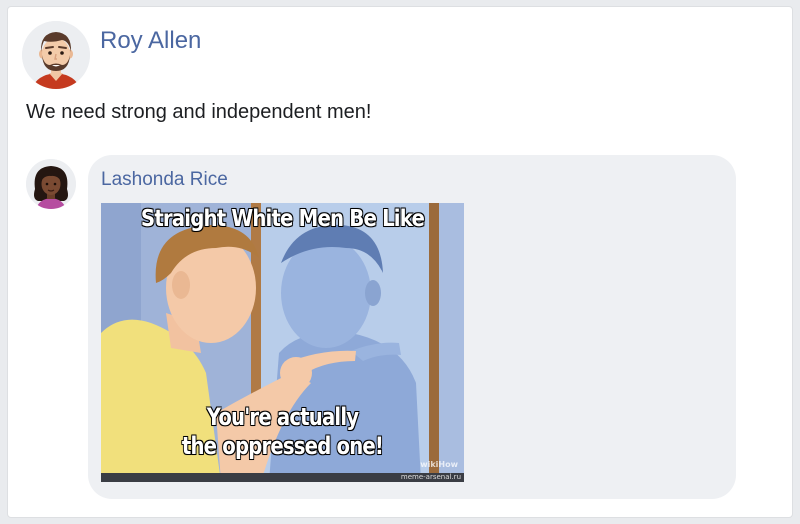  I want to click on meme-bottom-caption-line2: the oppressed one!, so click(282, 446).